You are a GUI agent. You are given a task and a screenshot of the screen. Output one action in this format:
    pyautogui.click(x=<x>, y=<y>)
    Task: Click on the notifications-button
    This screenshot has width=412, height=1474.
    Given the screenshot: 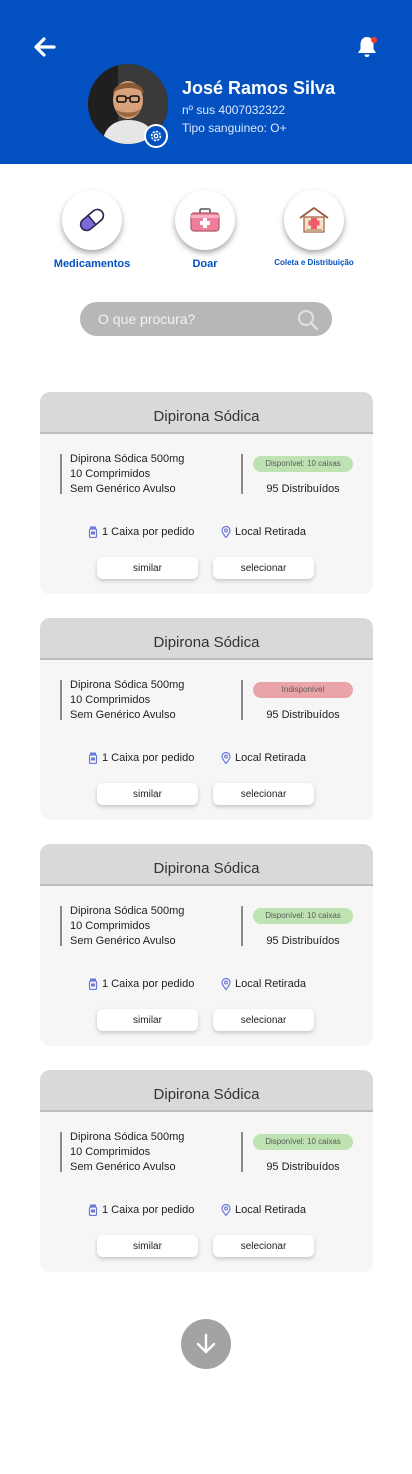 What is the action you would take?
    pyautogui.click(x=367, y=47)
    